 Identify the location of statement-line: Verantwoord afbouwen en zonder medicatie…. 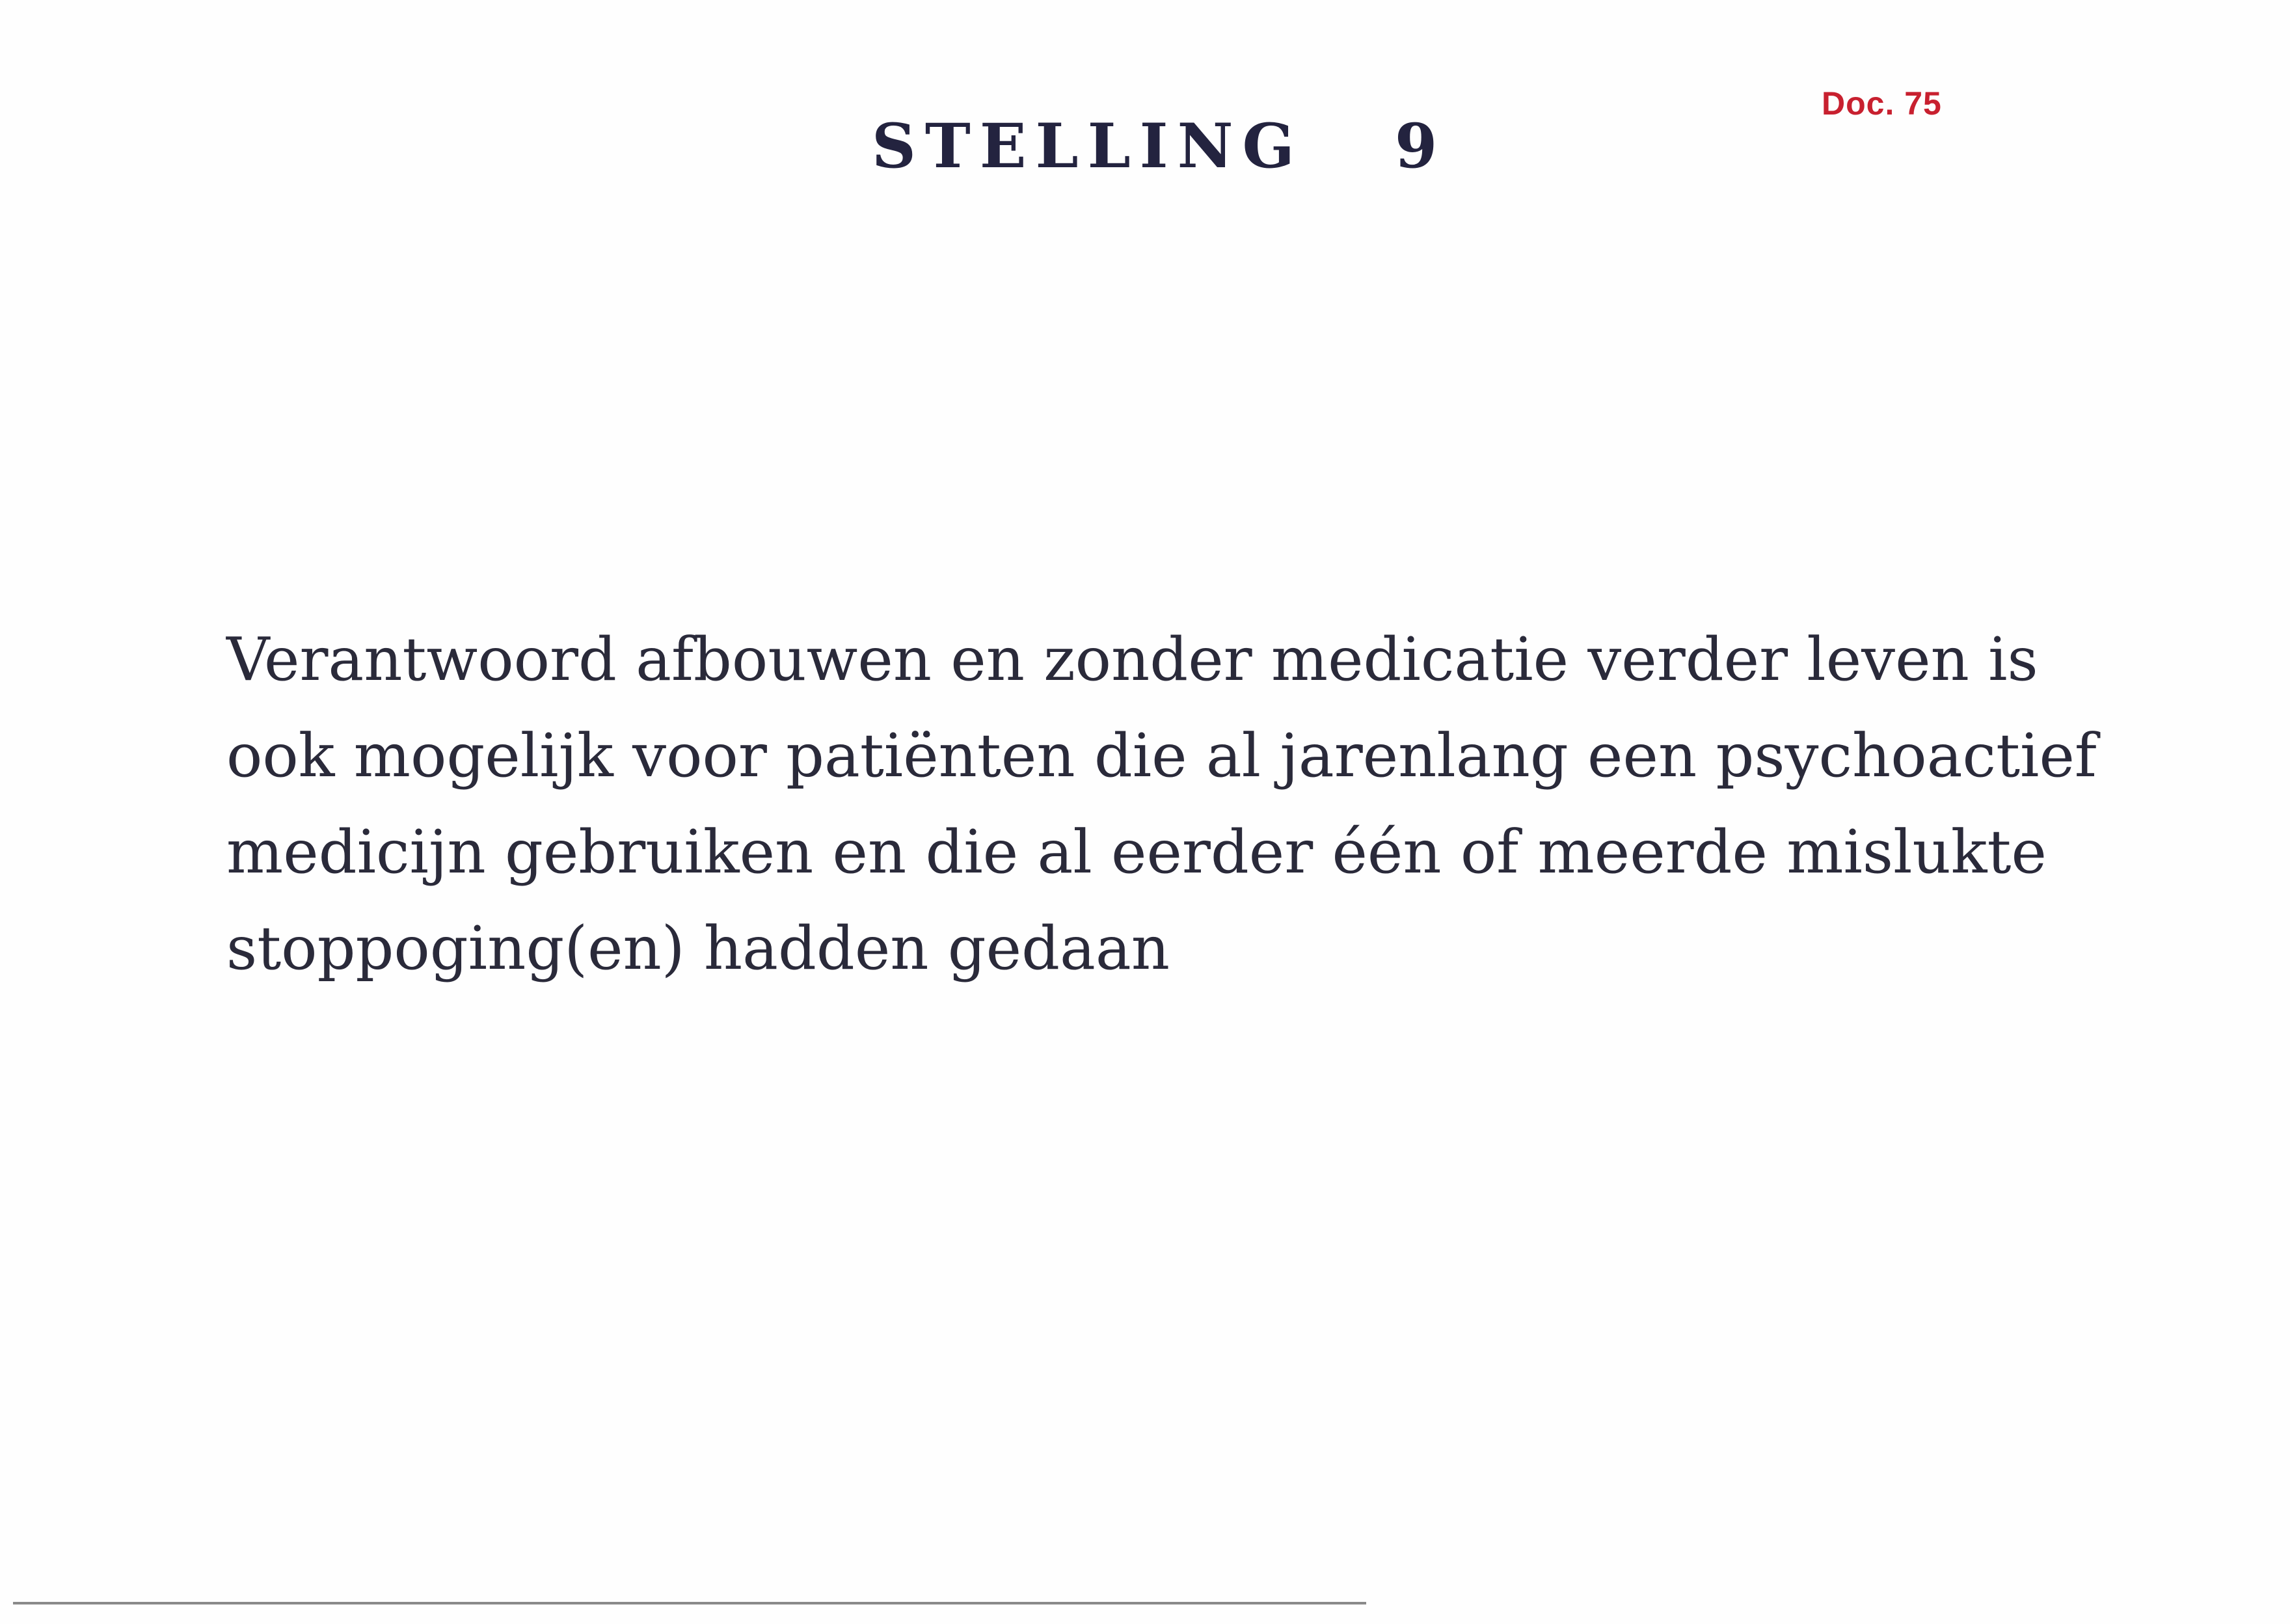
(1132, 659).